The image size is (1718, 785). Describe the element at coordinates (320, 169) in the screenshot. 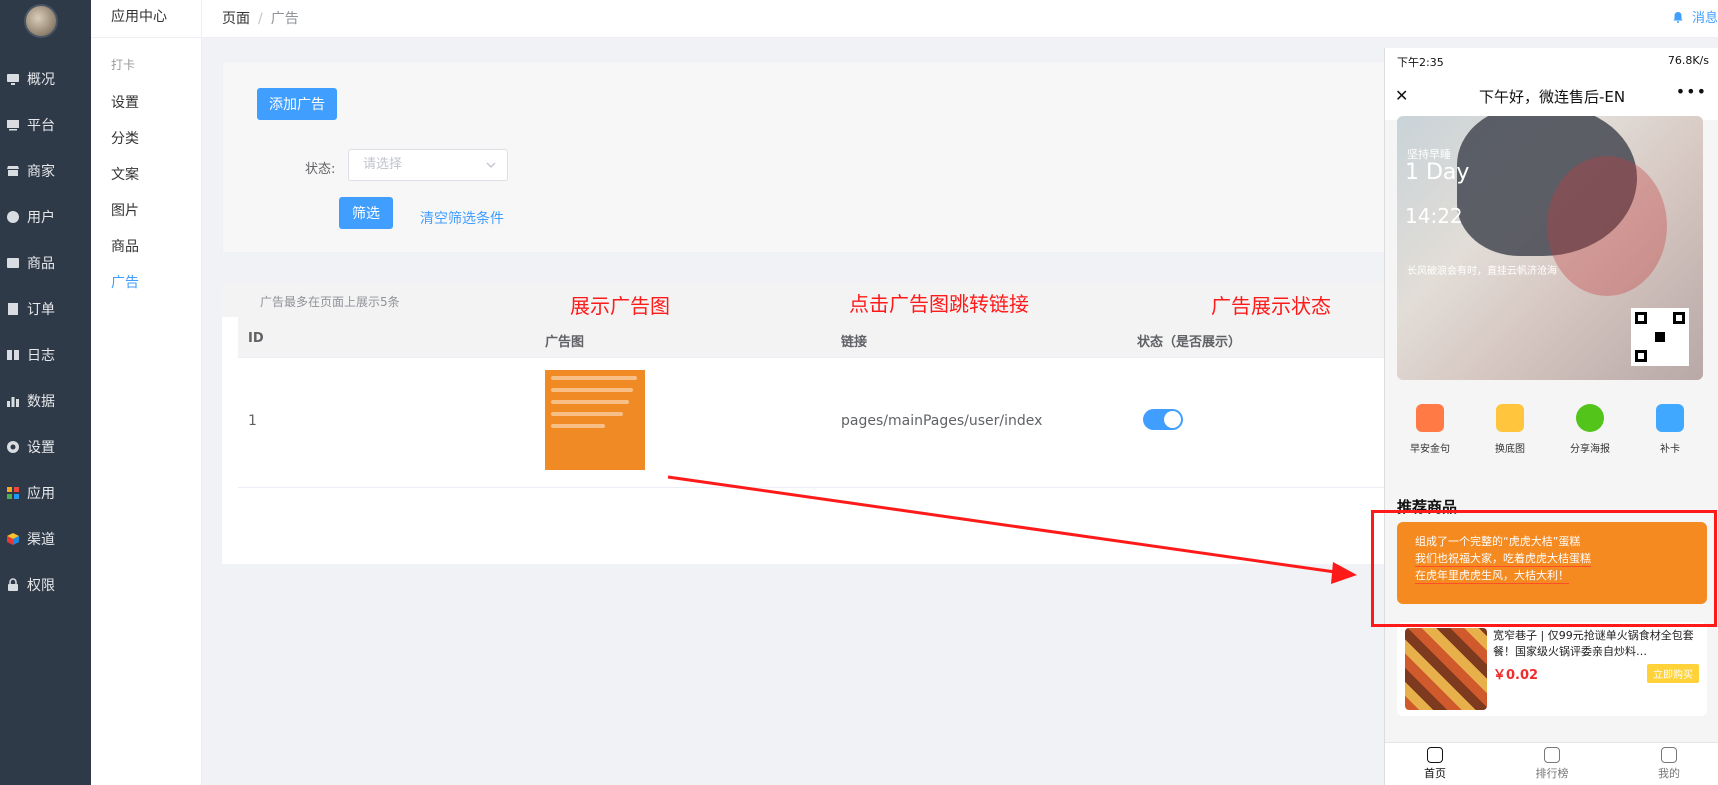

I see `status-filter-label: 状态:` at that location.